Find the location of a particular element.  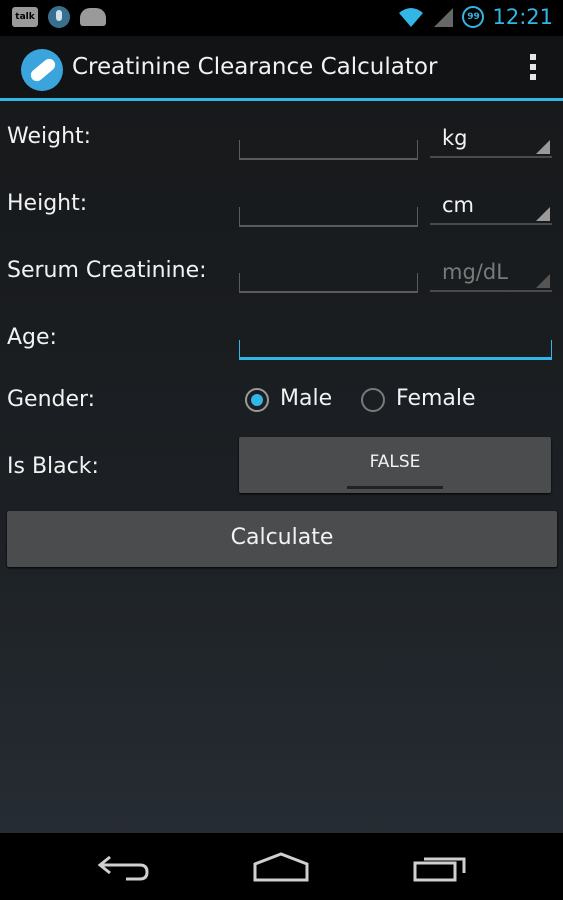

is-black-toggle: FALSE is located at coordinates (395, 465).